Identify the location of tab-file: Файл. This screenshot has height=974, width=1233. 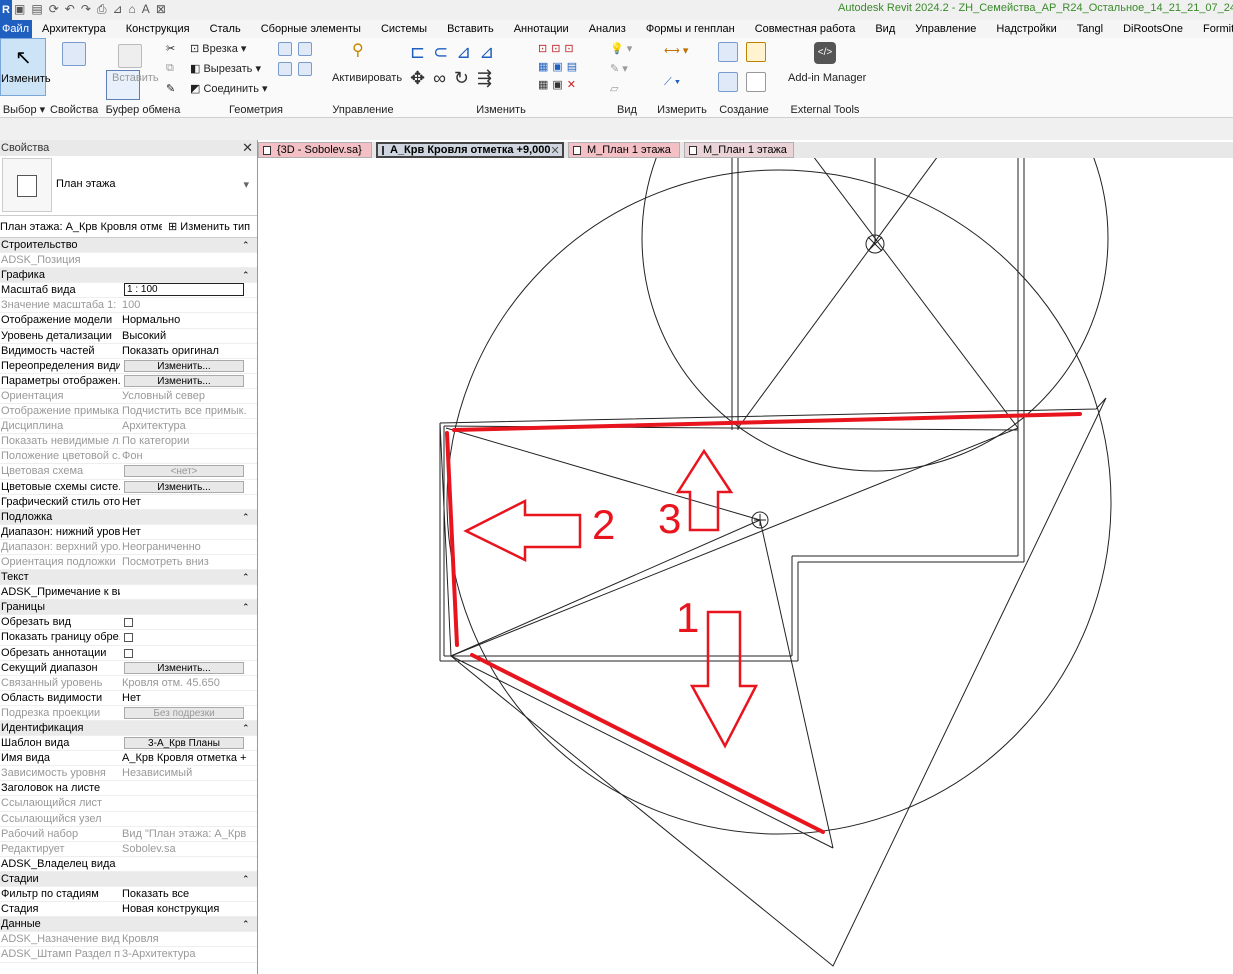
(16, 29).